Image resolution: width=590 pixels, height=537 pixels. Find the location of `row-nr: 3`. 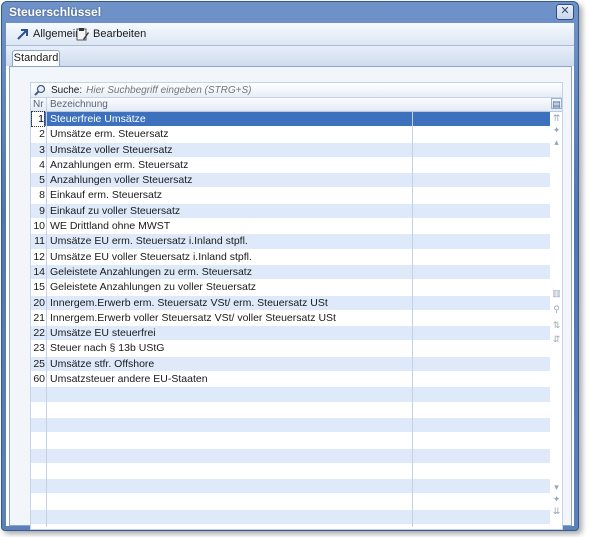

row-nr: 3 is located at coordinates (42, 149).